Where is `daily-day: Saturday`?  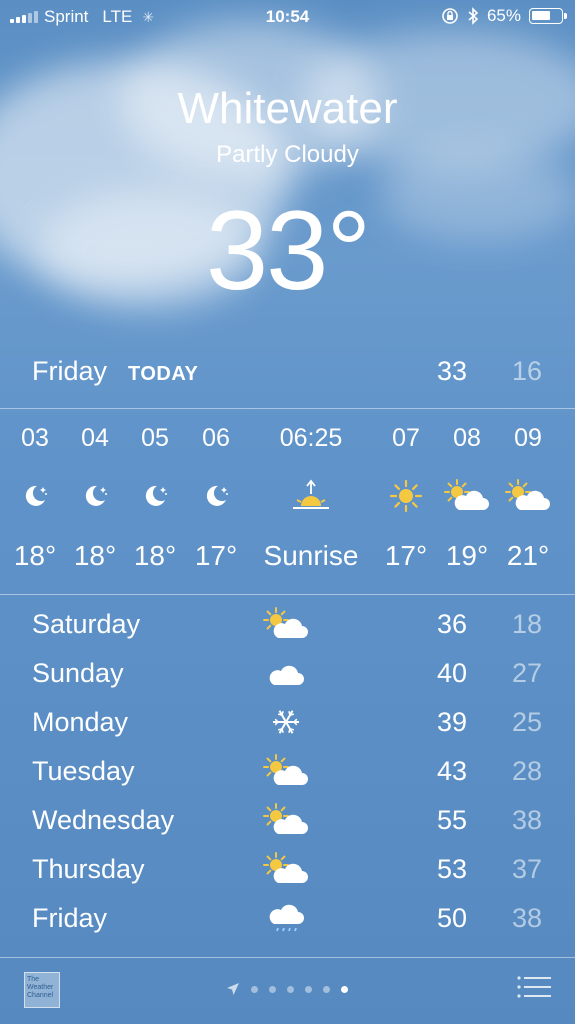
daily-day: Saturday is located at coordinates (86, 624).